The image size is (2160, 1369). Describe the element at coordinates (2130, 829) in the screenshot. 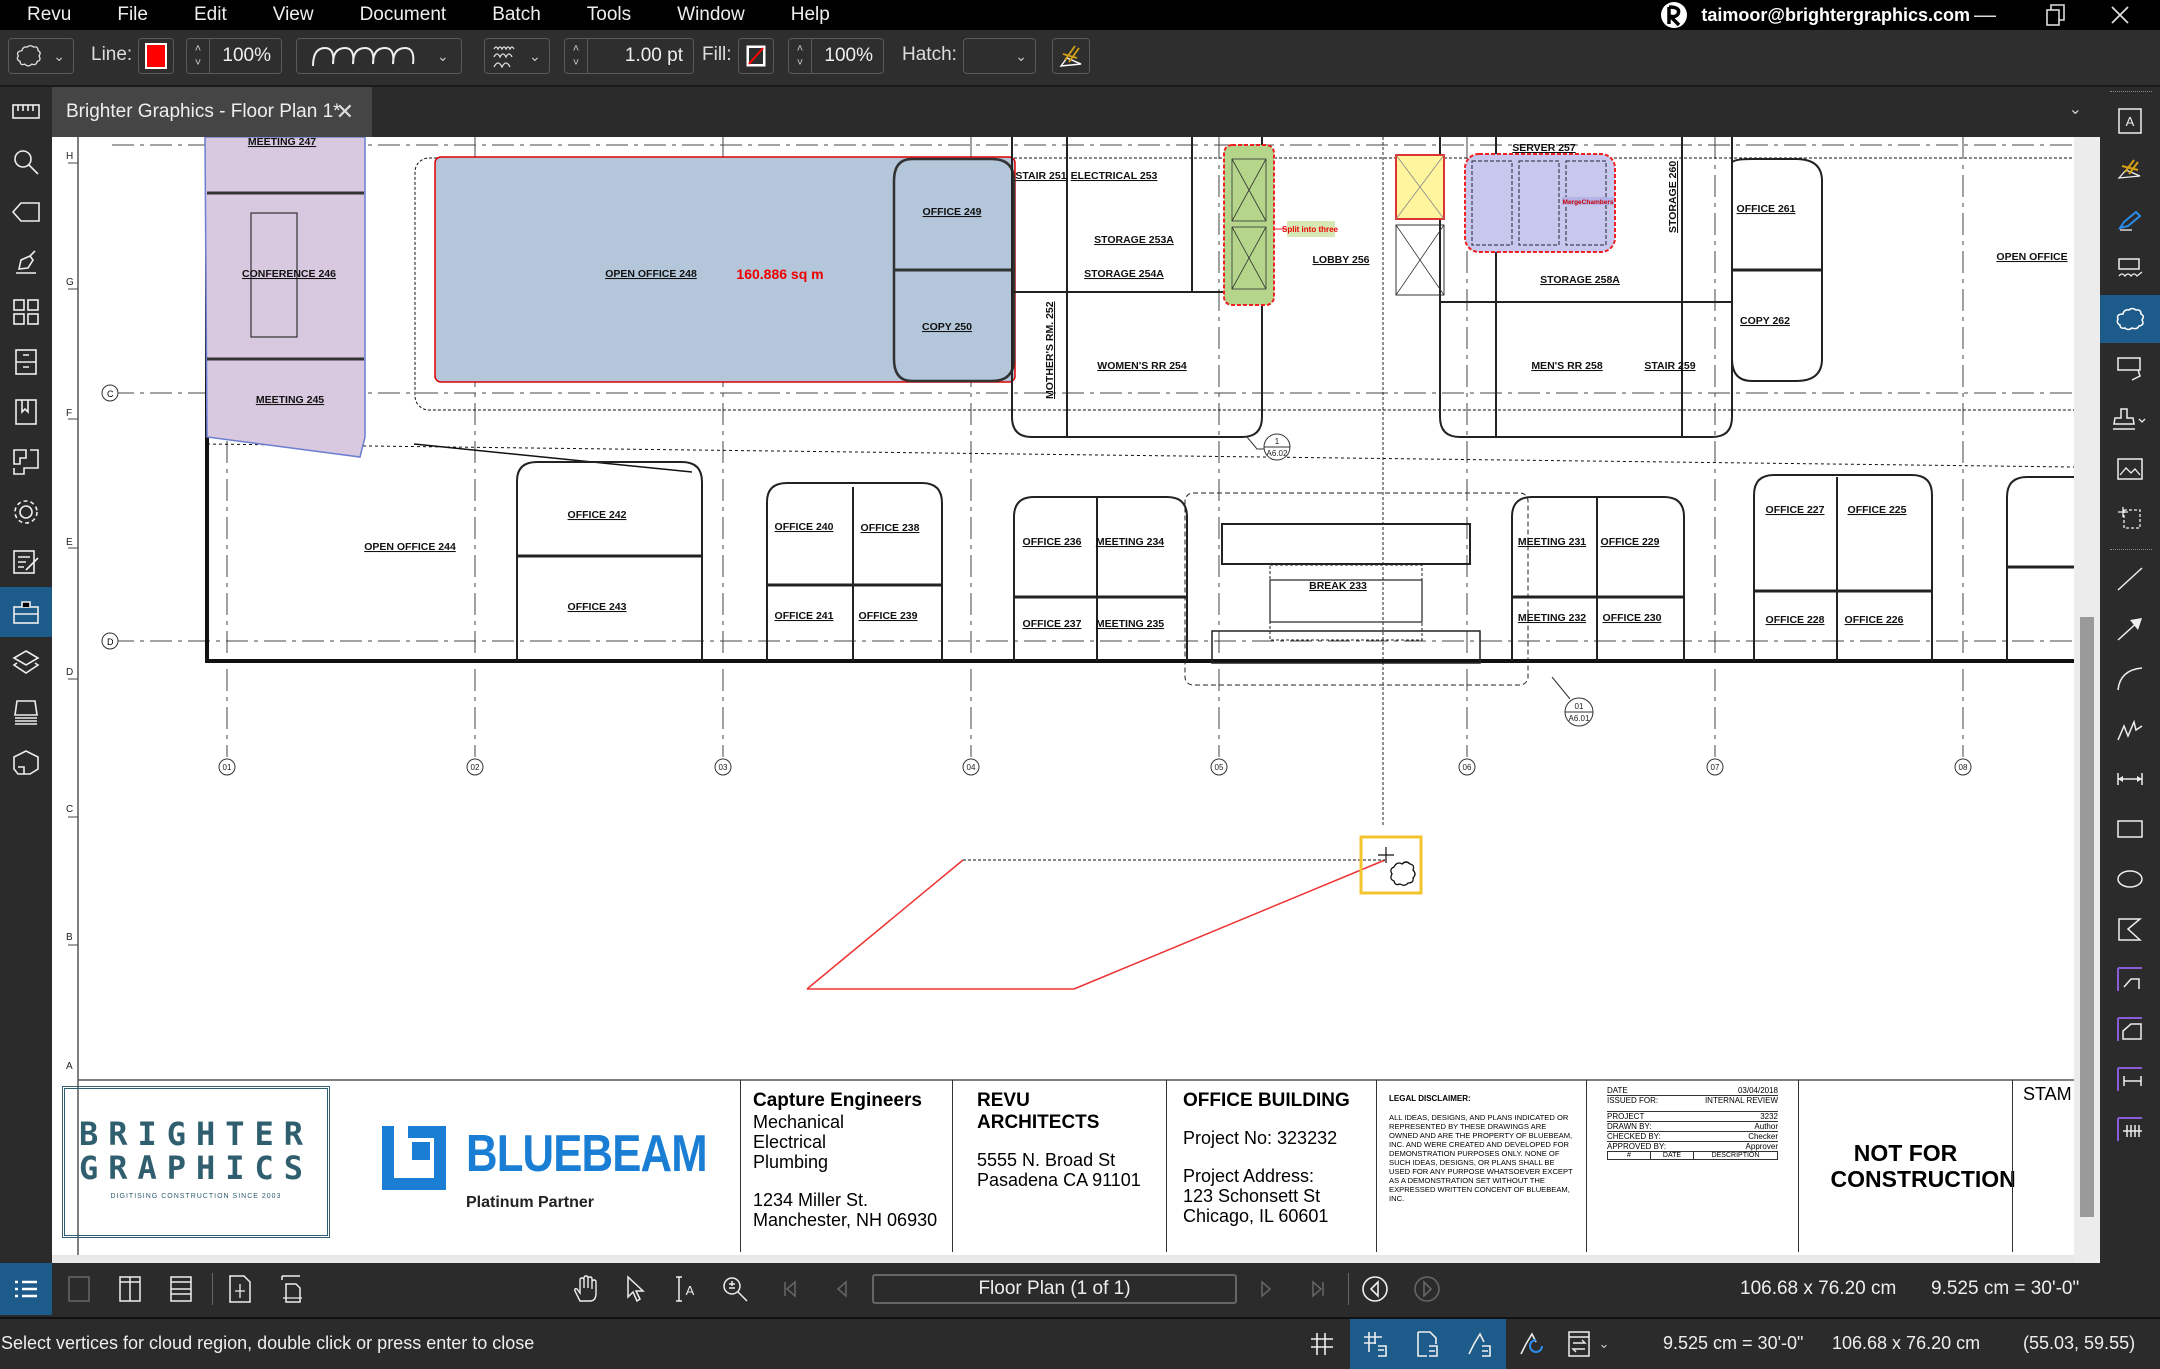

I see `rectangle-tool` at that location.